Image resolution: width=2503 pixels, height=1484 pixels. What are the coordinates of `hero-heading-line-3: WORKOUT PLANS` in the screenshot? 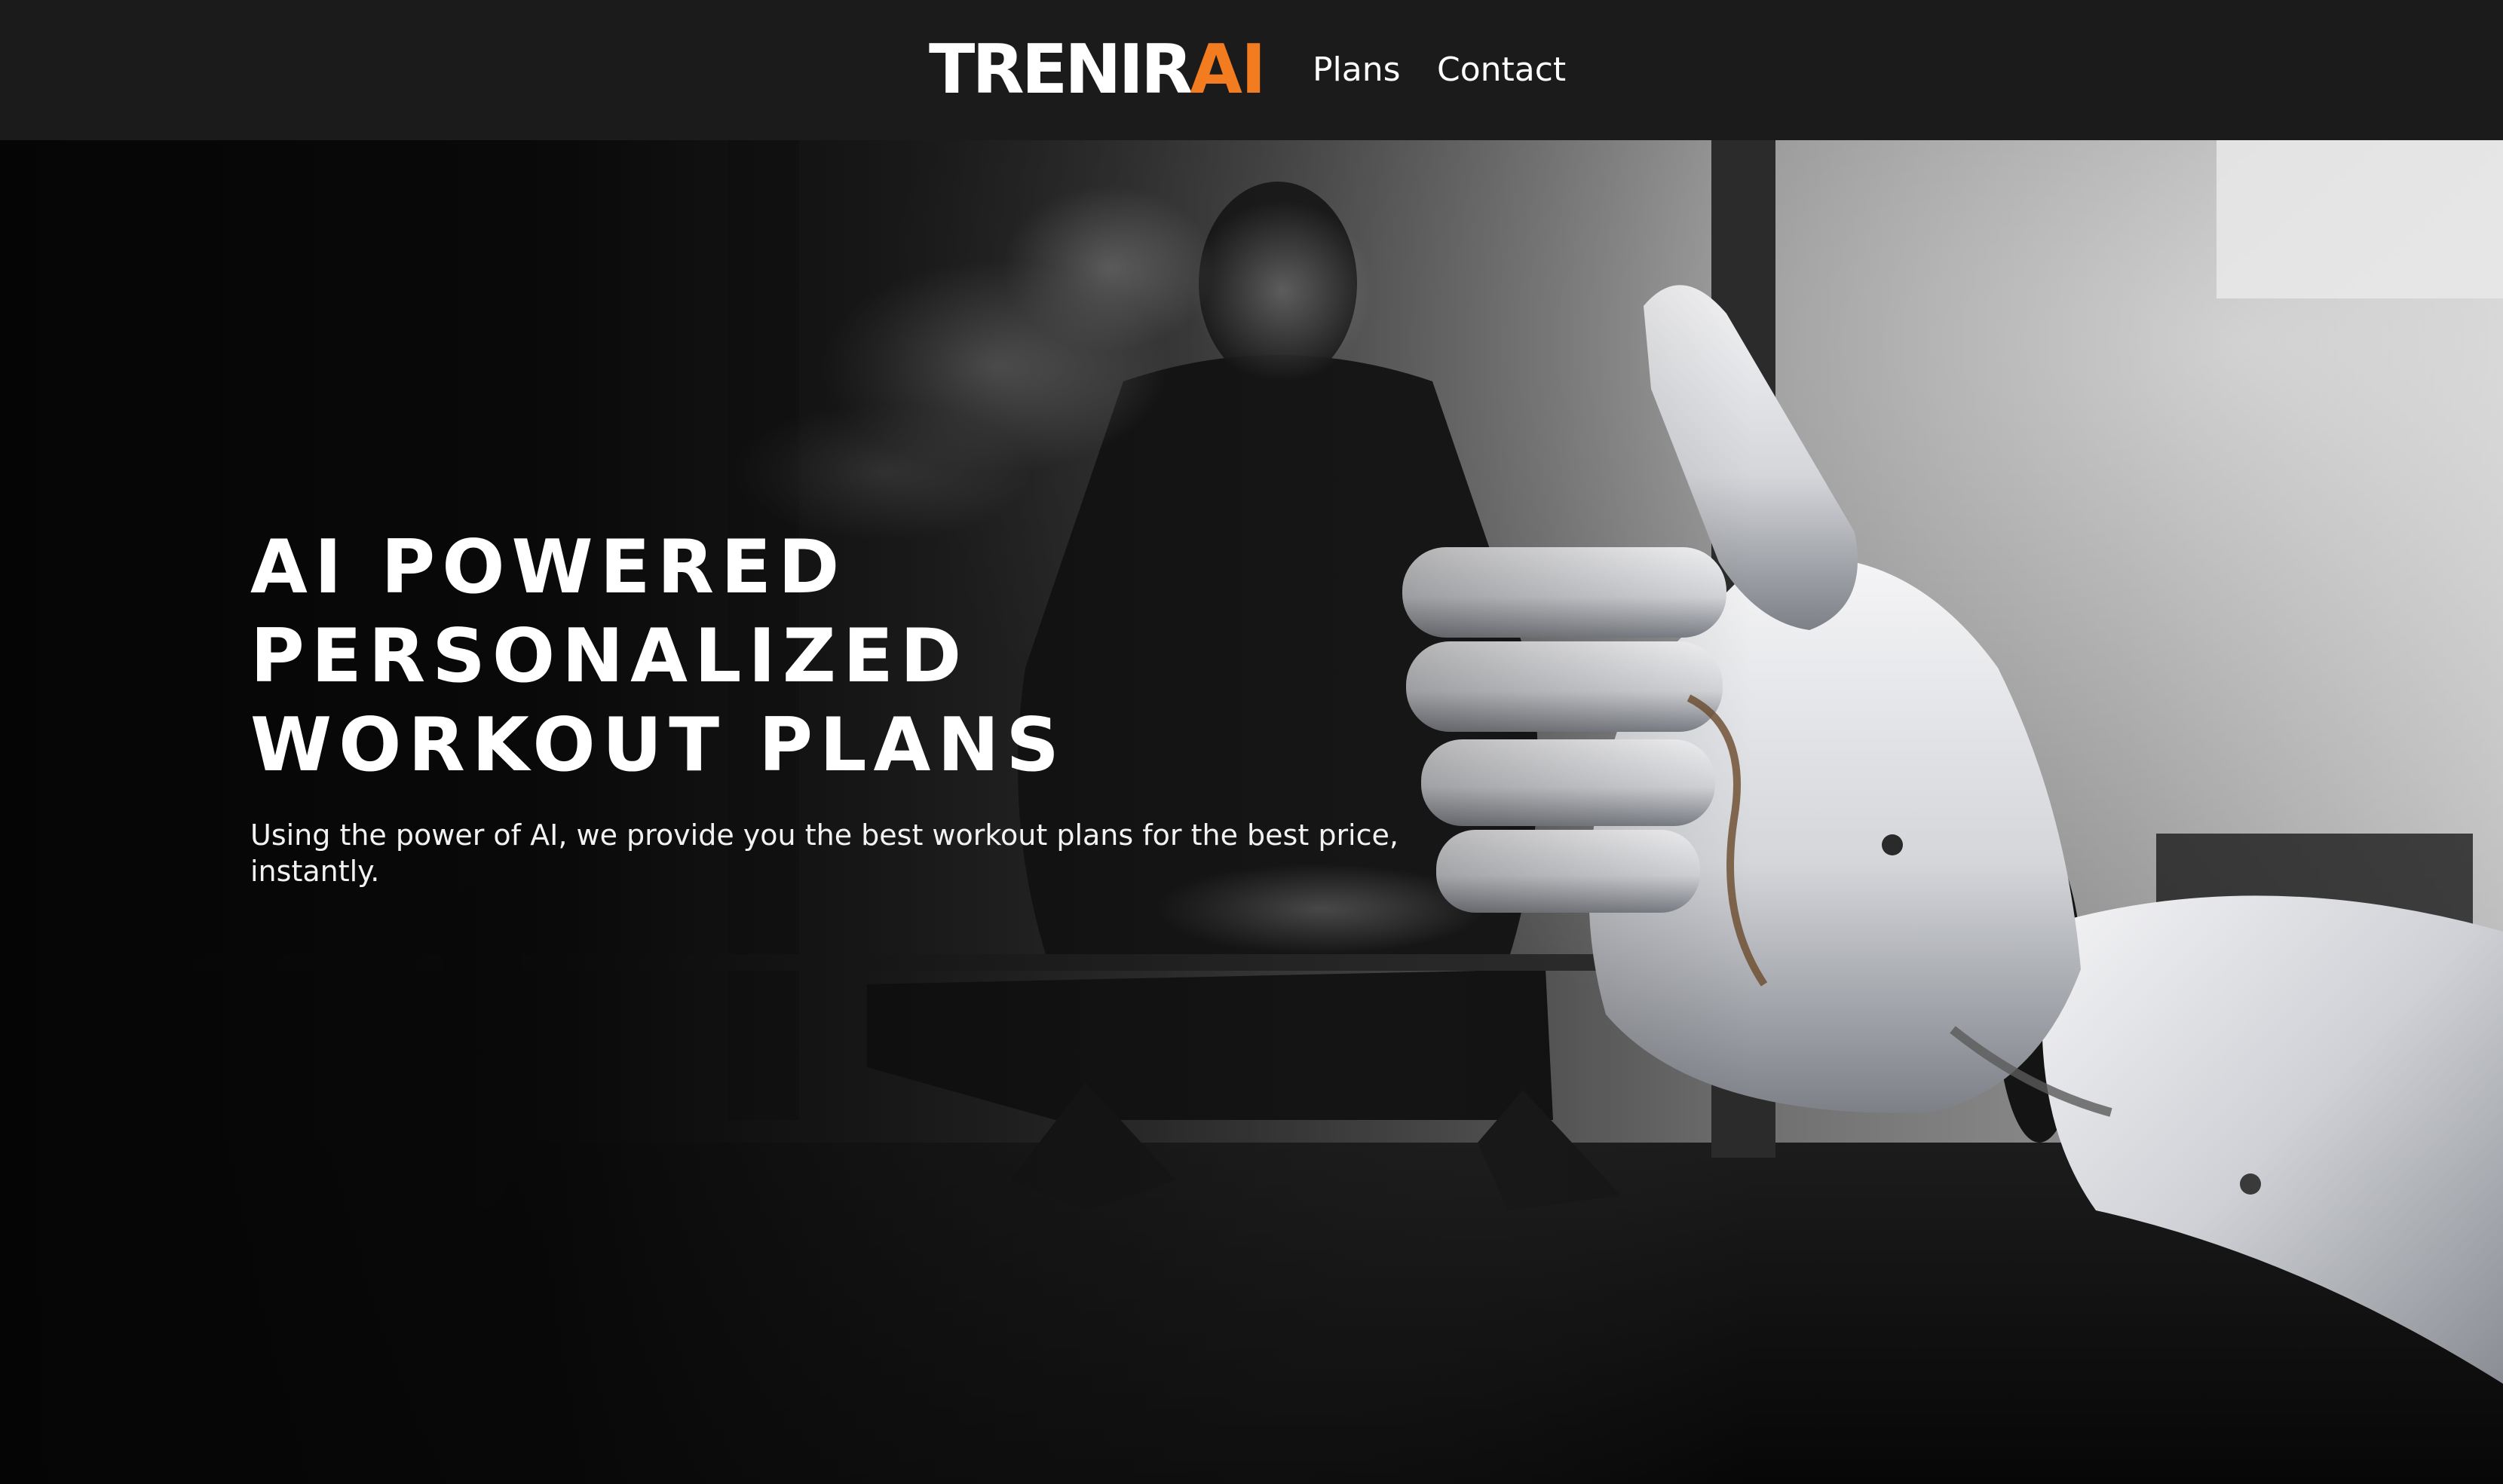 It's located at (658, 745).